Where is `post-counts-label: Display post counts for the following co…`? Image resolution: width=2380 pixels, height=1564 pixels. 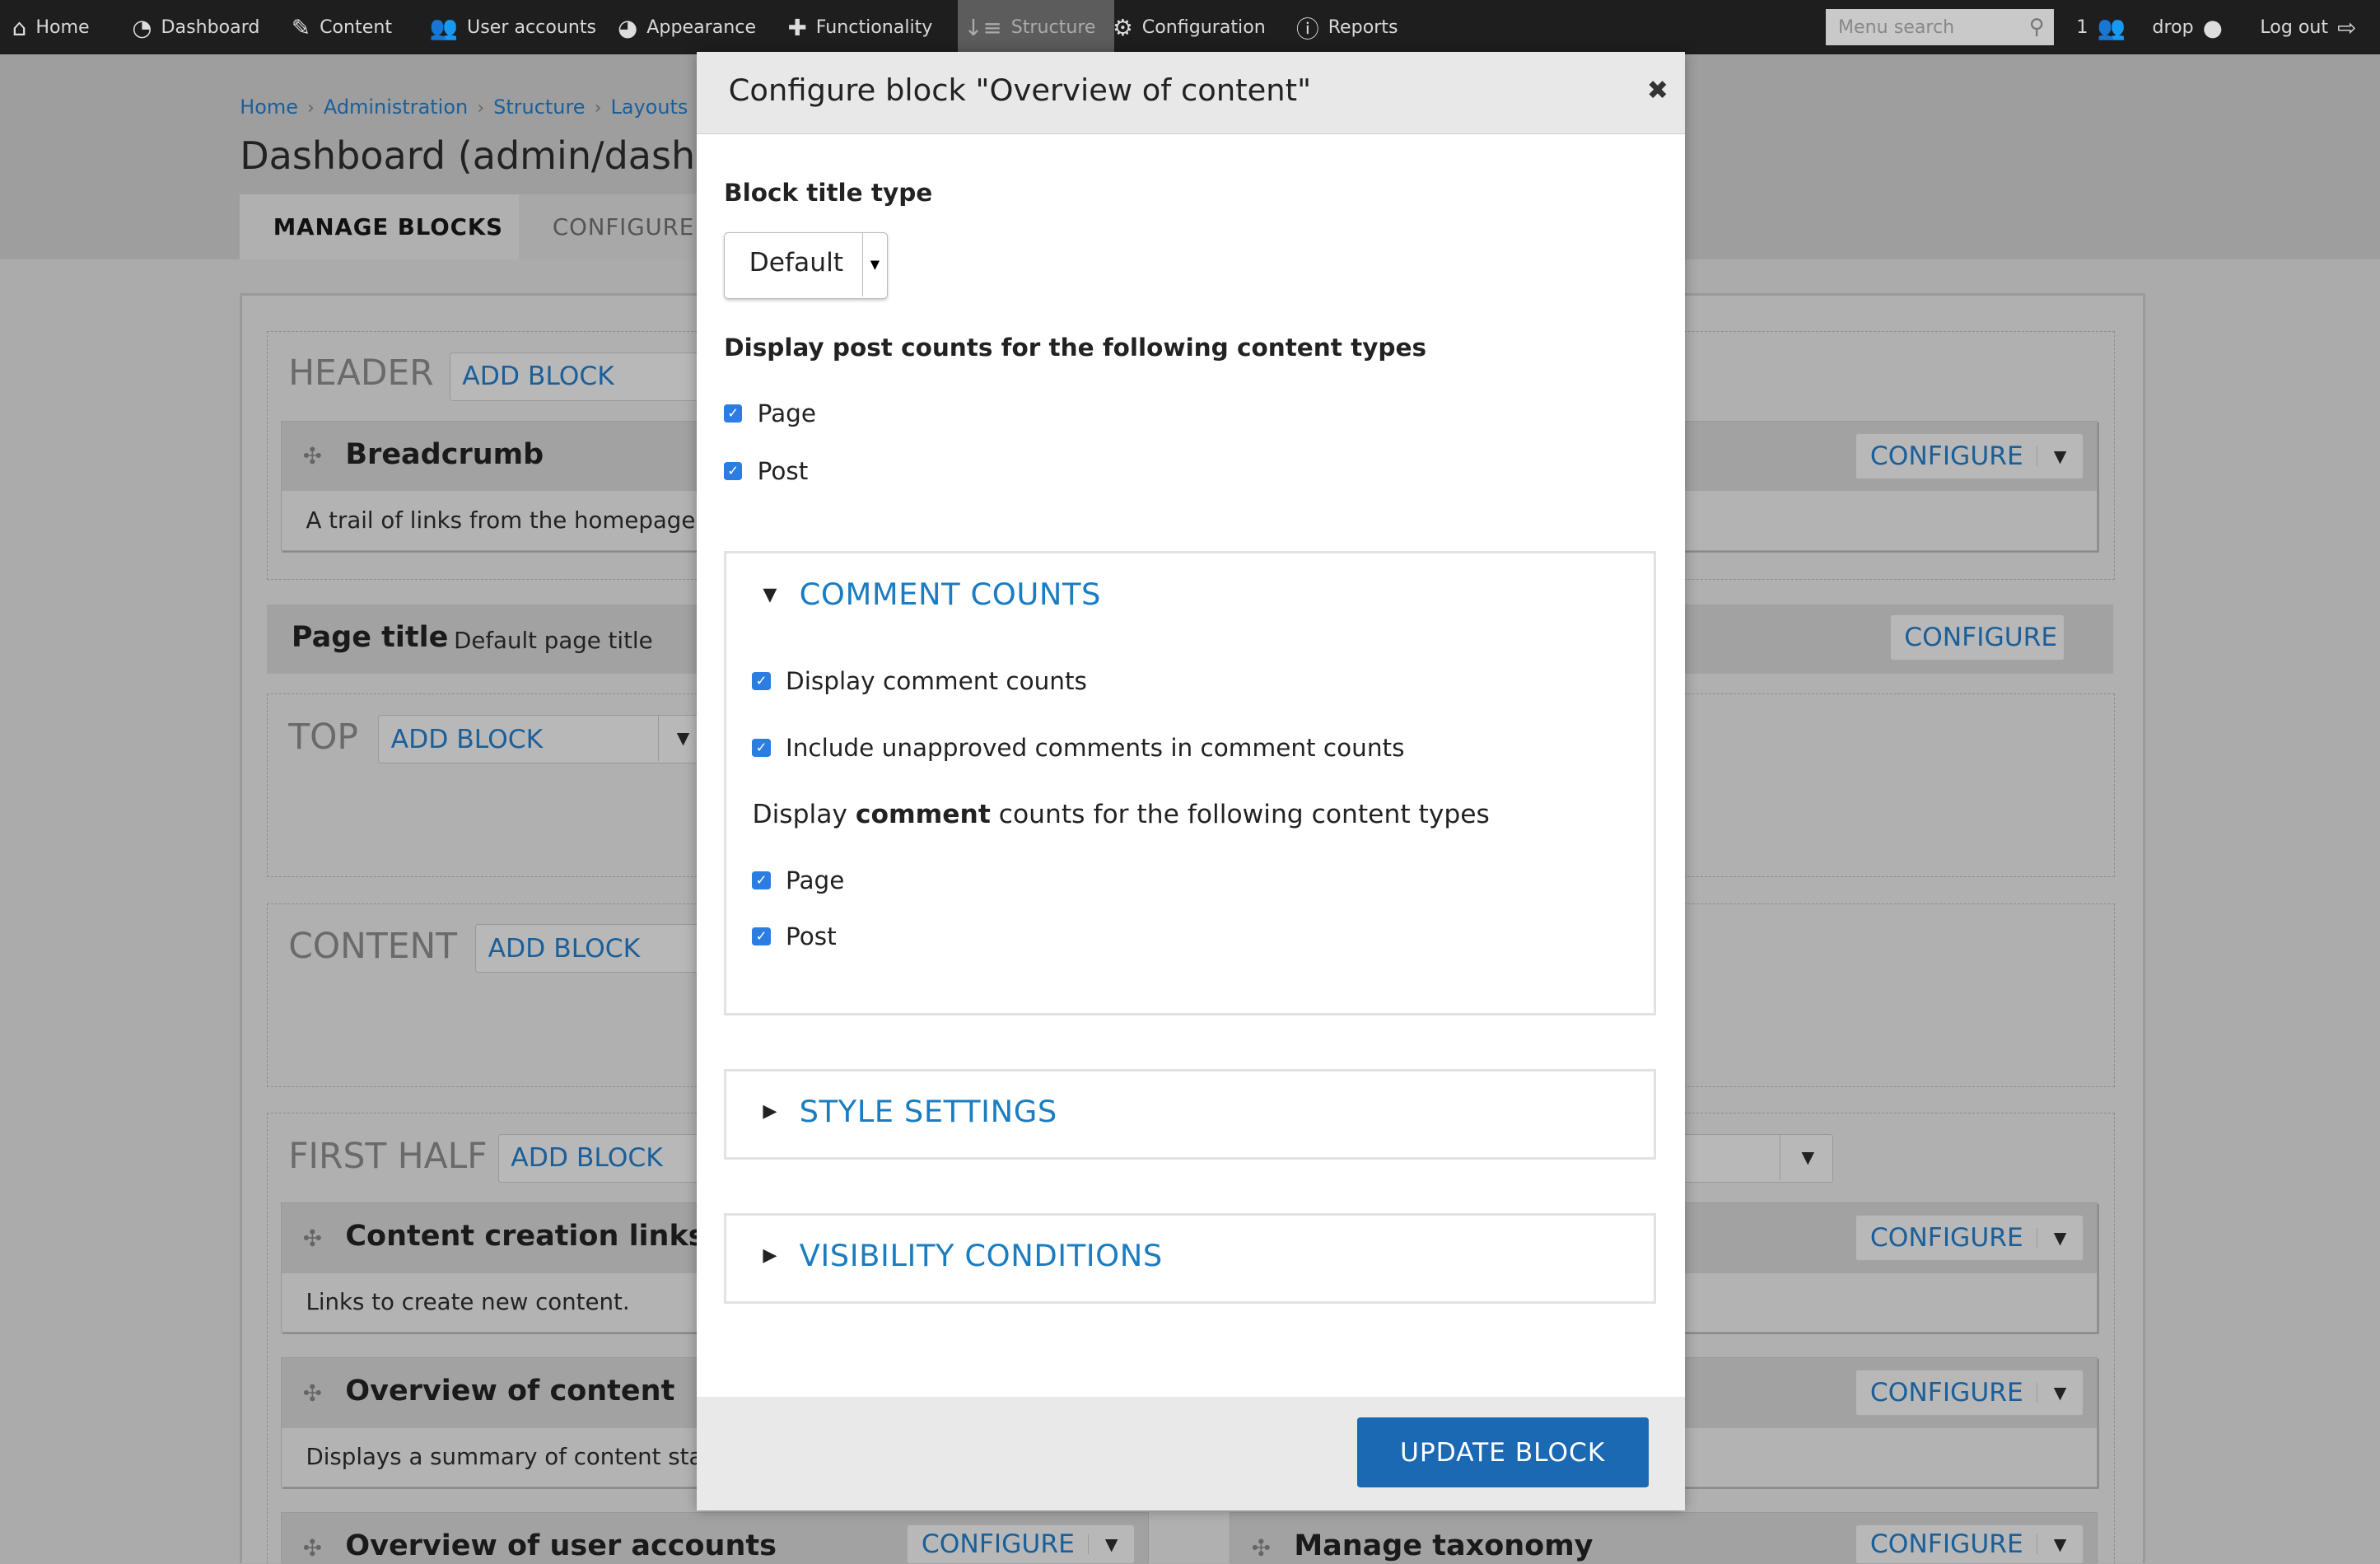 post-counts-label: Display post counts for the following co… is located at coordinates (1075, 348).